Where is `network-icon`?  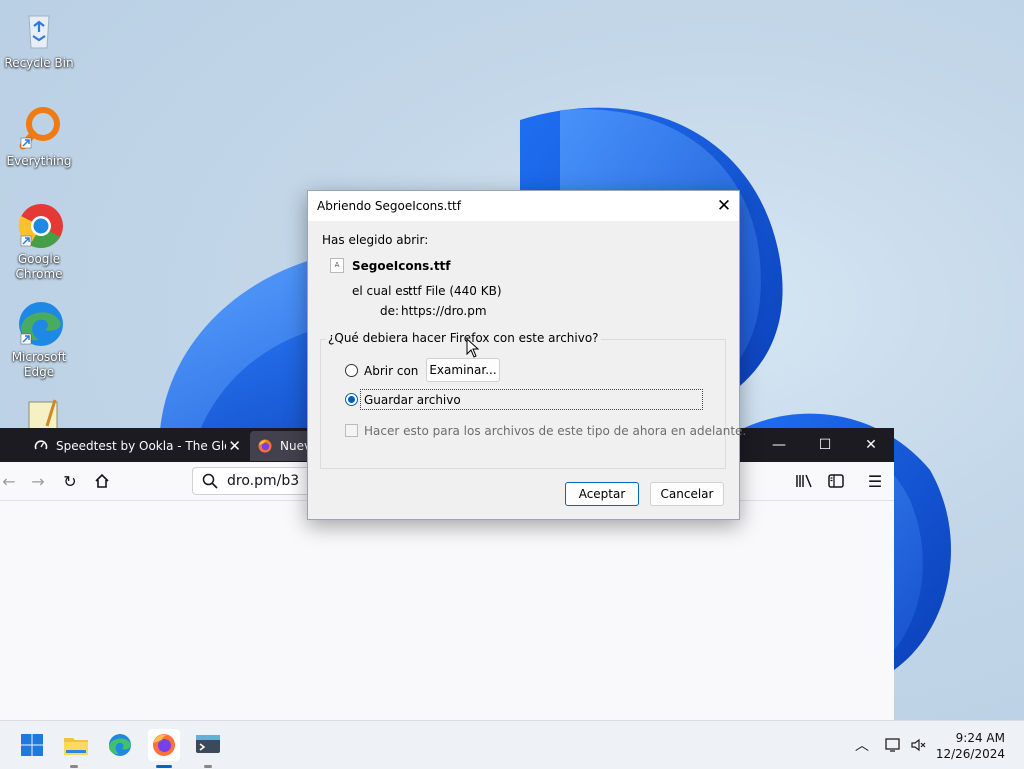 network-icon is located at coordinates (894, 745).